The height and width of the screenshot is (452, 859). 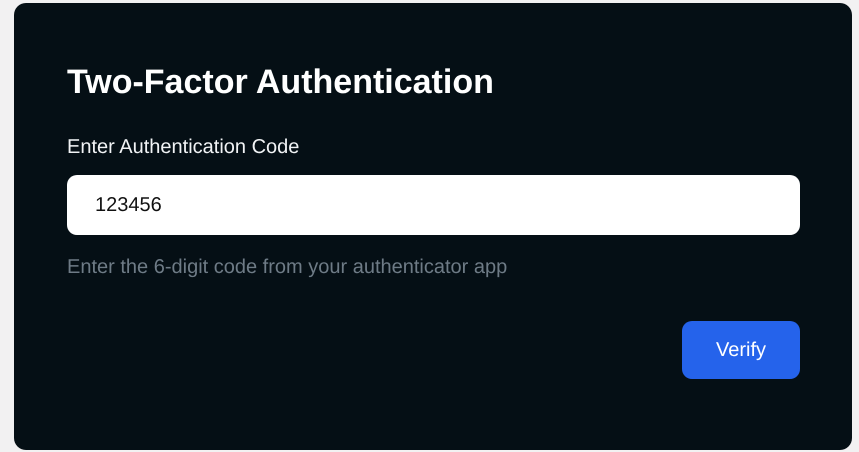 I want to click on field-label: Enter Authentication Code, so click(x=183, y=147).